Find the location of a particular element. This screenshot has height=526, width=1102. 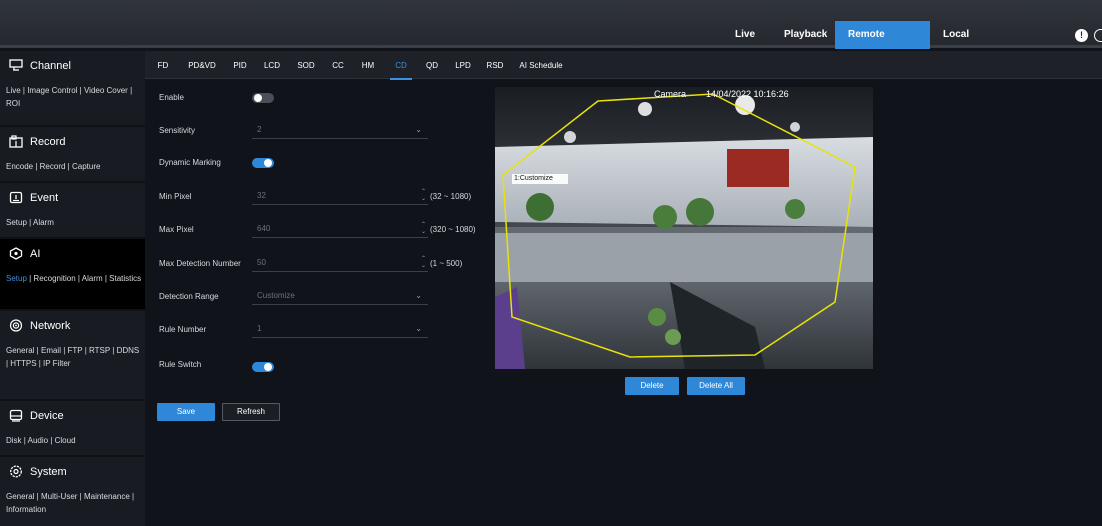

delete-all-button: Delete All is located at coordinates (716, 386).